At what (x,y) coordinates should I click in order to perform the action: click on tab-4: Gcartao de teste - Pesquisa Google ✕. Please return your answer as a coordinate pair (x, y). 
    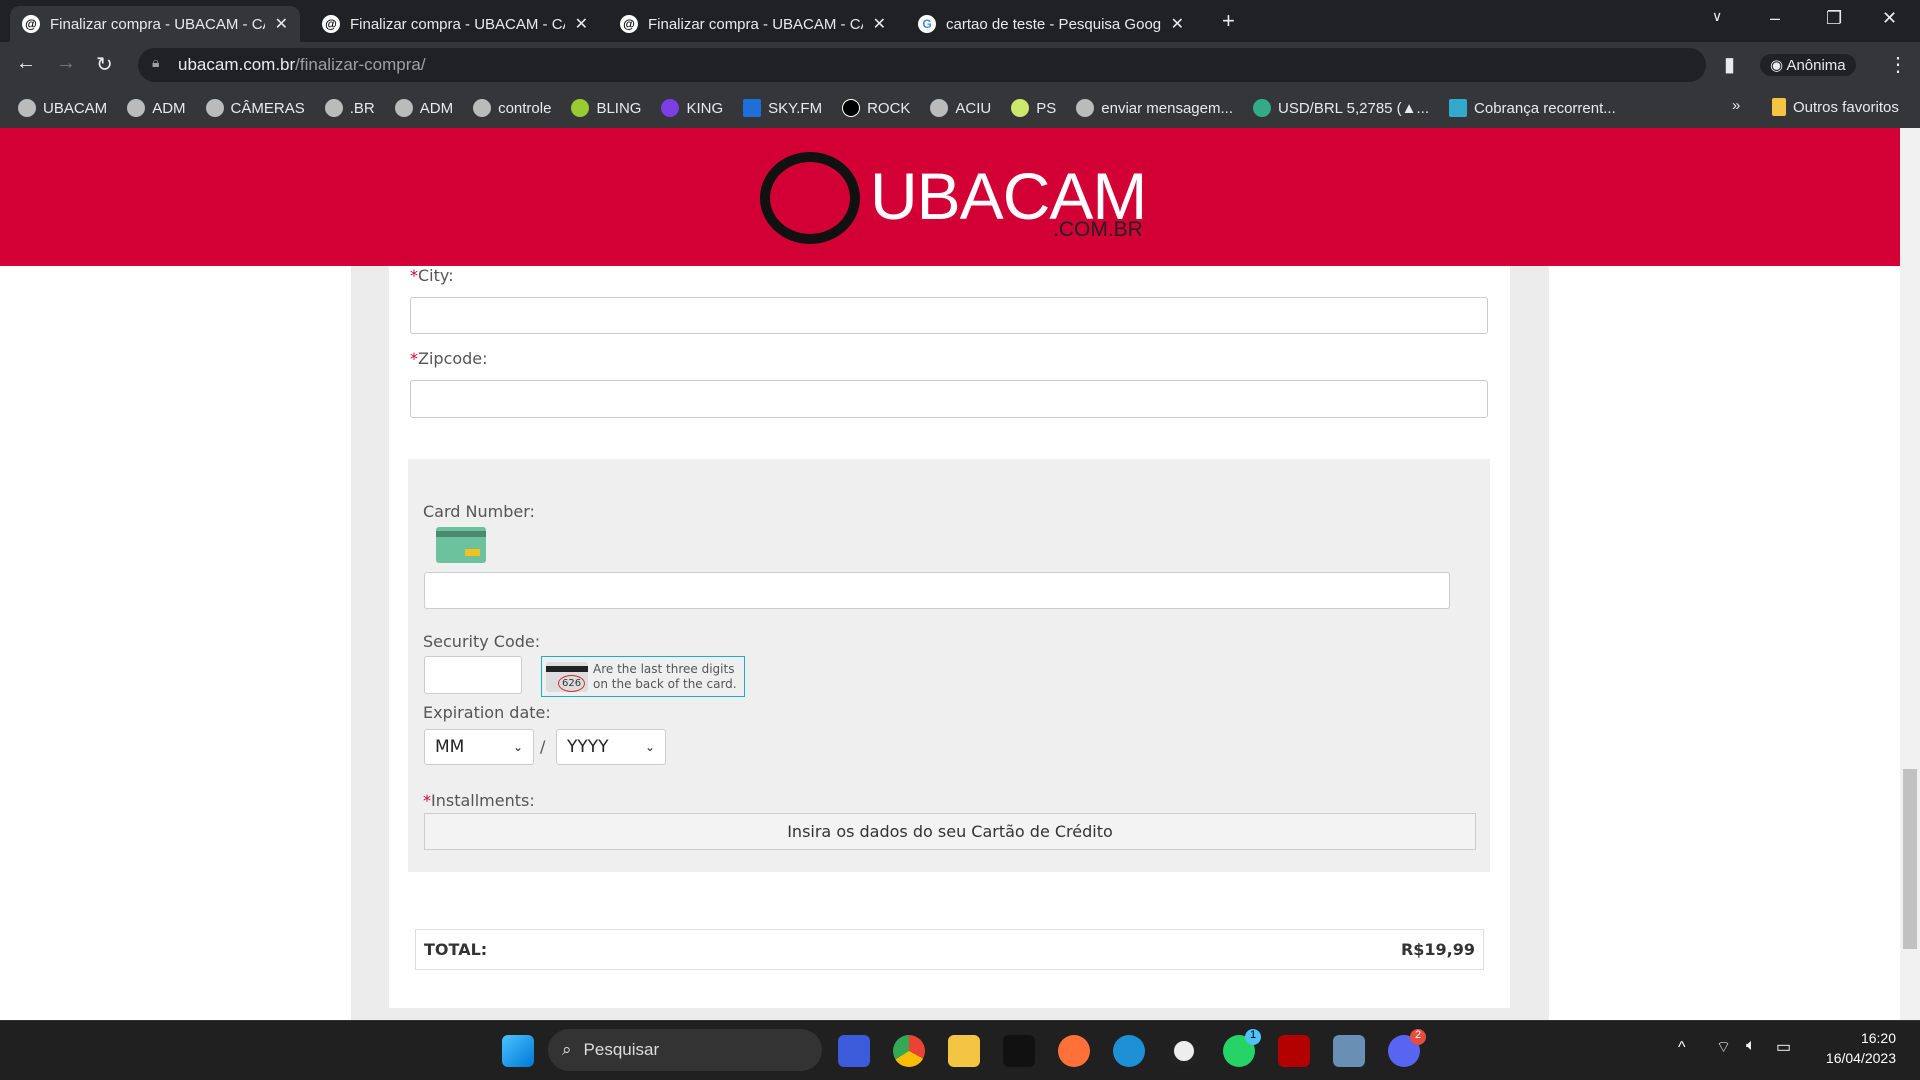
    Looking at the image, I should click on (1051, 24).